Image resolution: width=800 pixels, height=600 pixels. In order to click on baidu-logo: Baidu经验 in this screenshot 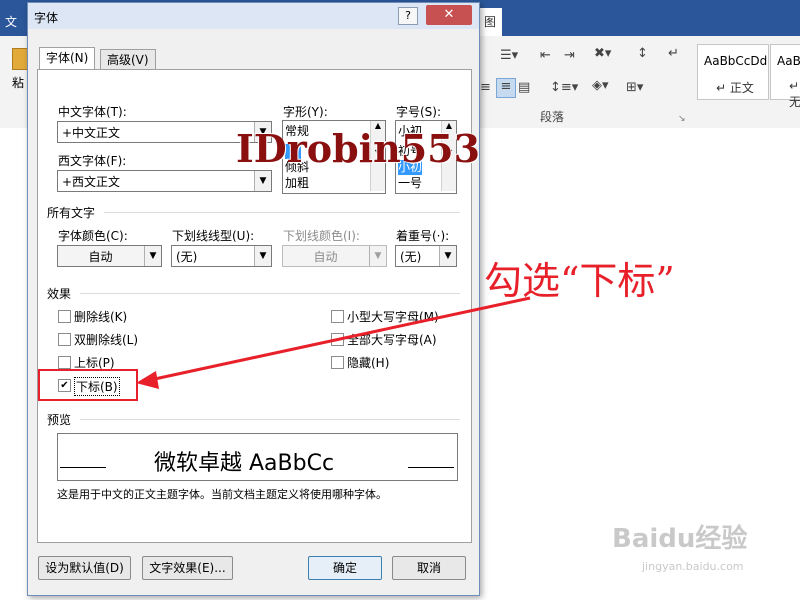, I will do `click(680, 539)`.